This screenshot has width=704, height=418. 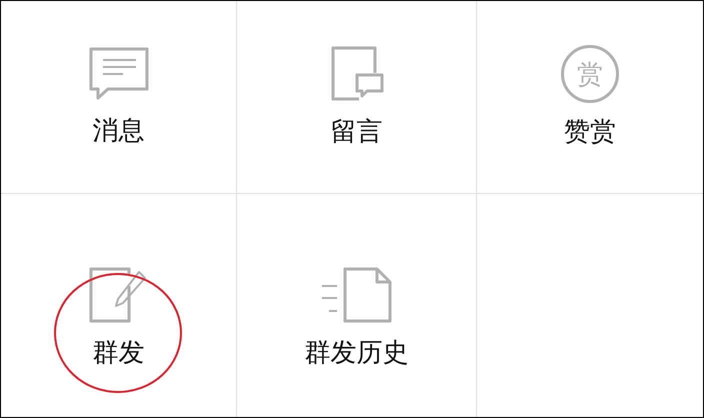 What do you see at coordinates (356, 295) in the screenshot?
I see `document-icon` at bounding box center [356, 295].